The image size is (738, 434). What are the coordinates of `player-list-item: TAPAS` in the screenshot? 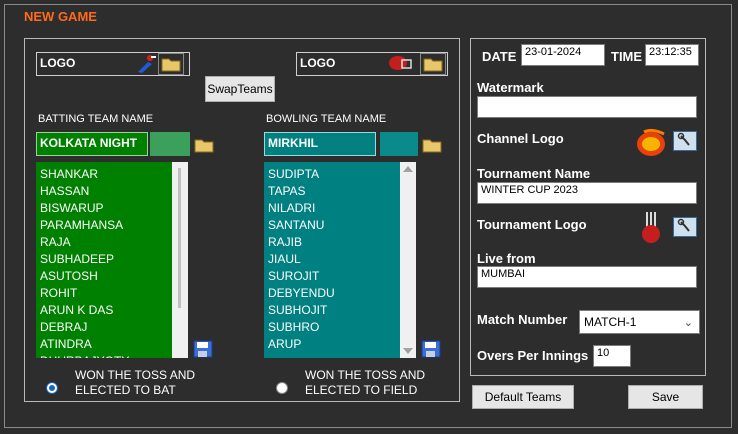 It's located at (332, 191).